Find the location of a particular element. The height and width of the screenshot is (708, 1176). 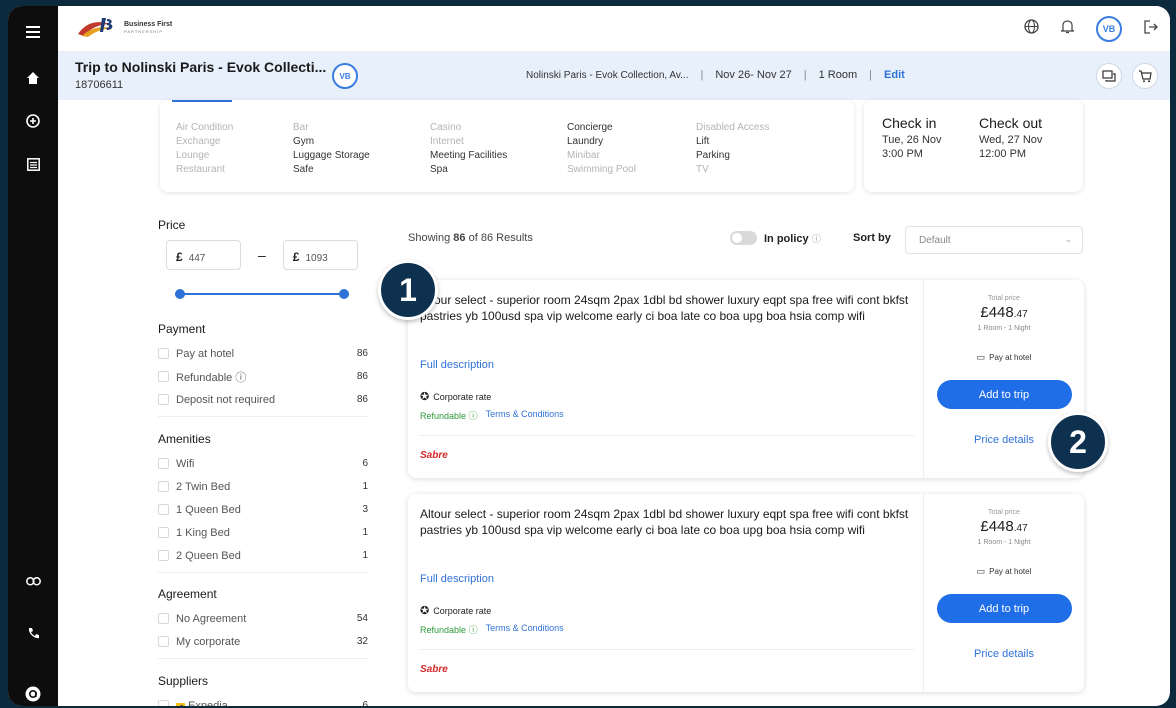

globe-icon is located at coordinates (1031, 29).